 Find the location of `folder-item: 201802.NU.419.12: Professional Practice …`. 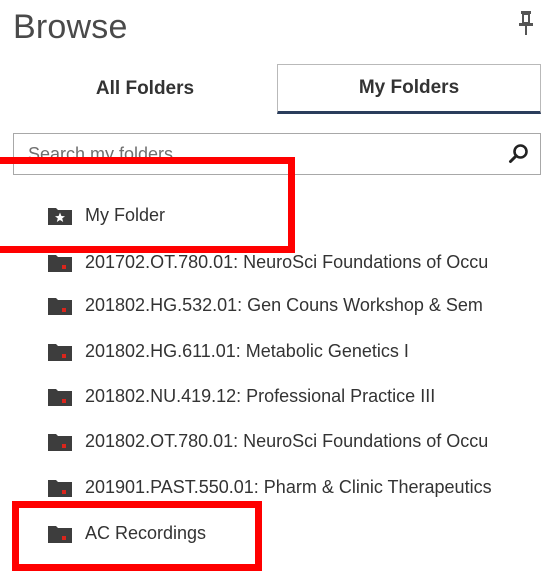

folder-item: 201802.NU.419.12: Professional Practice … is located at coordinates (241, 396).